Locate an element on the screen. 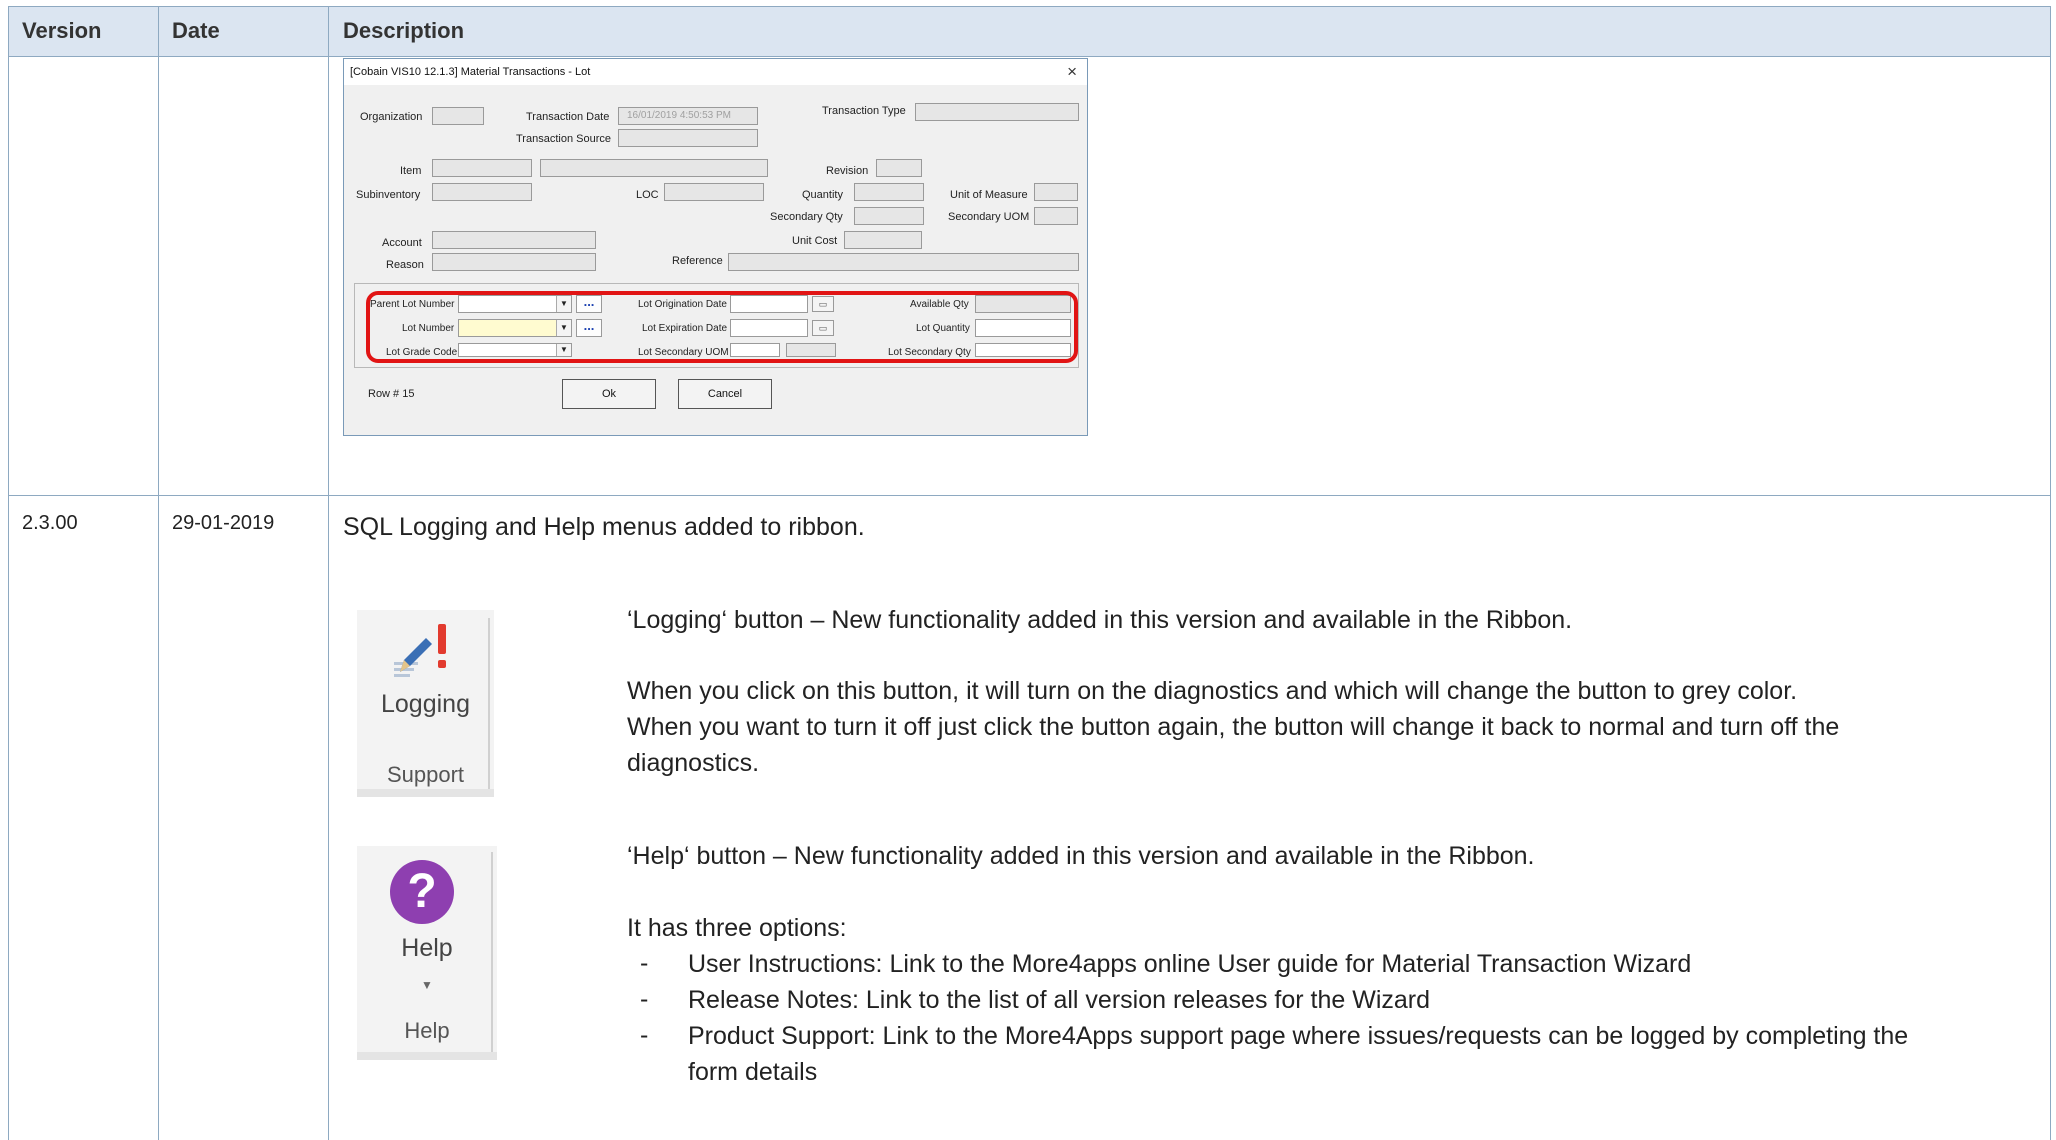 The image size is (2056, 1140). label-reference: Reference is located at coordinates (697, 261).